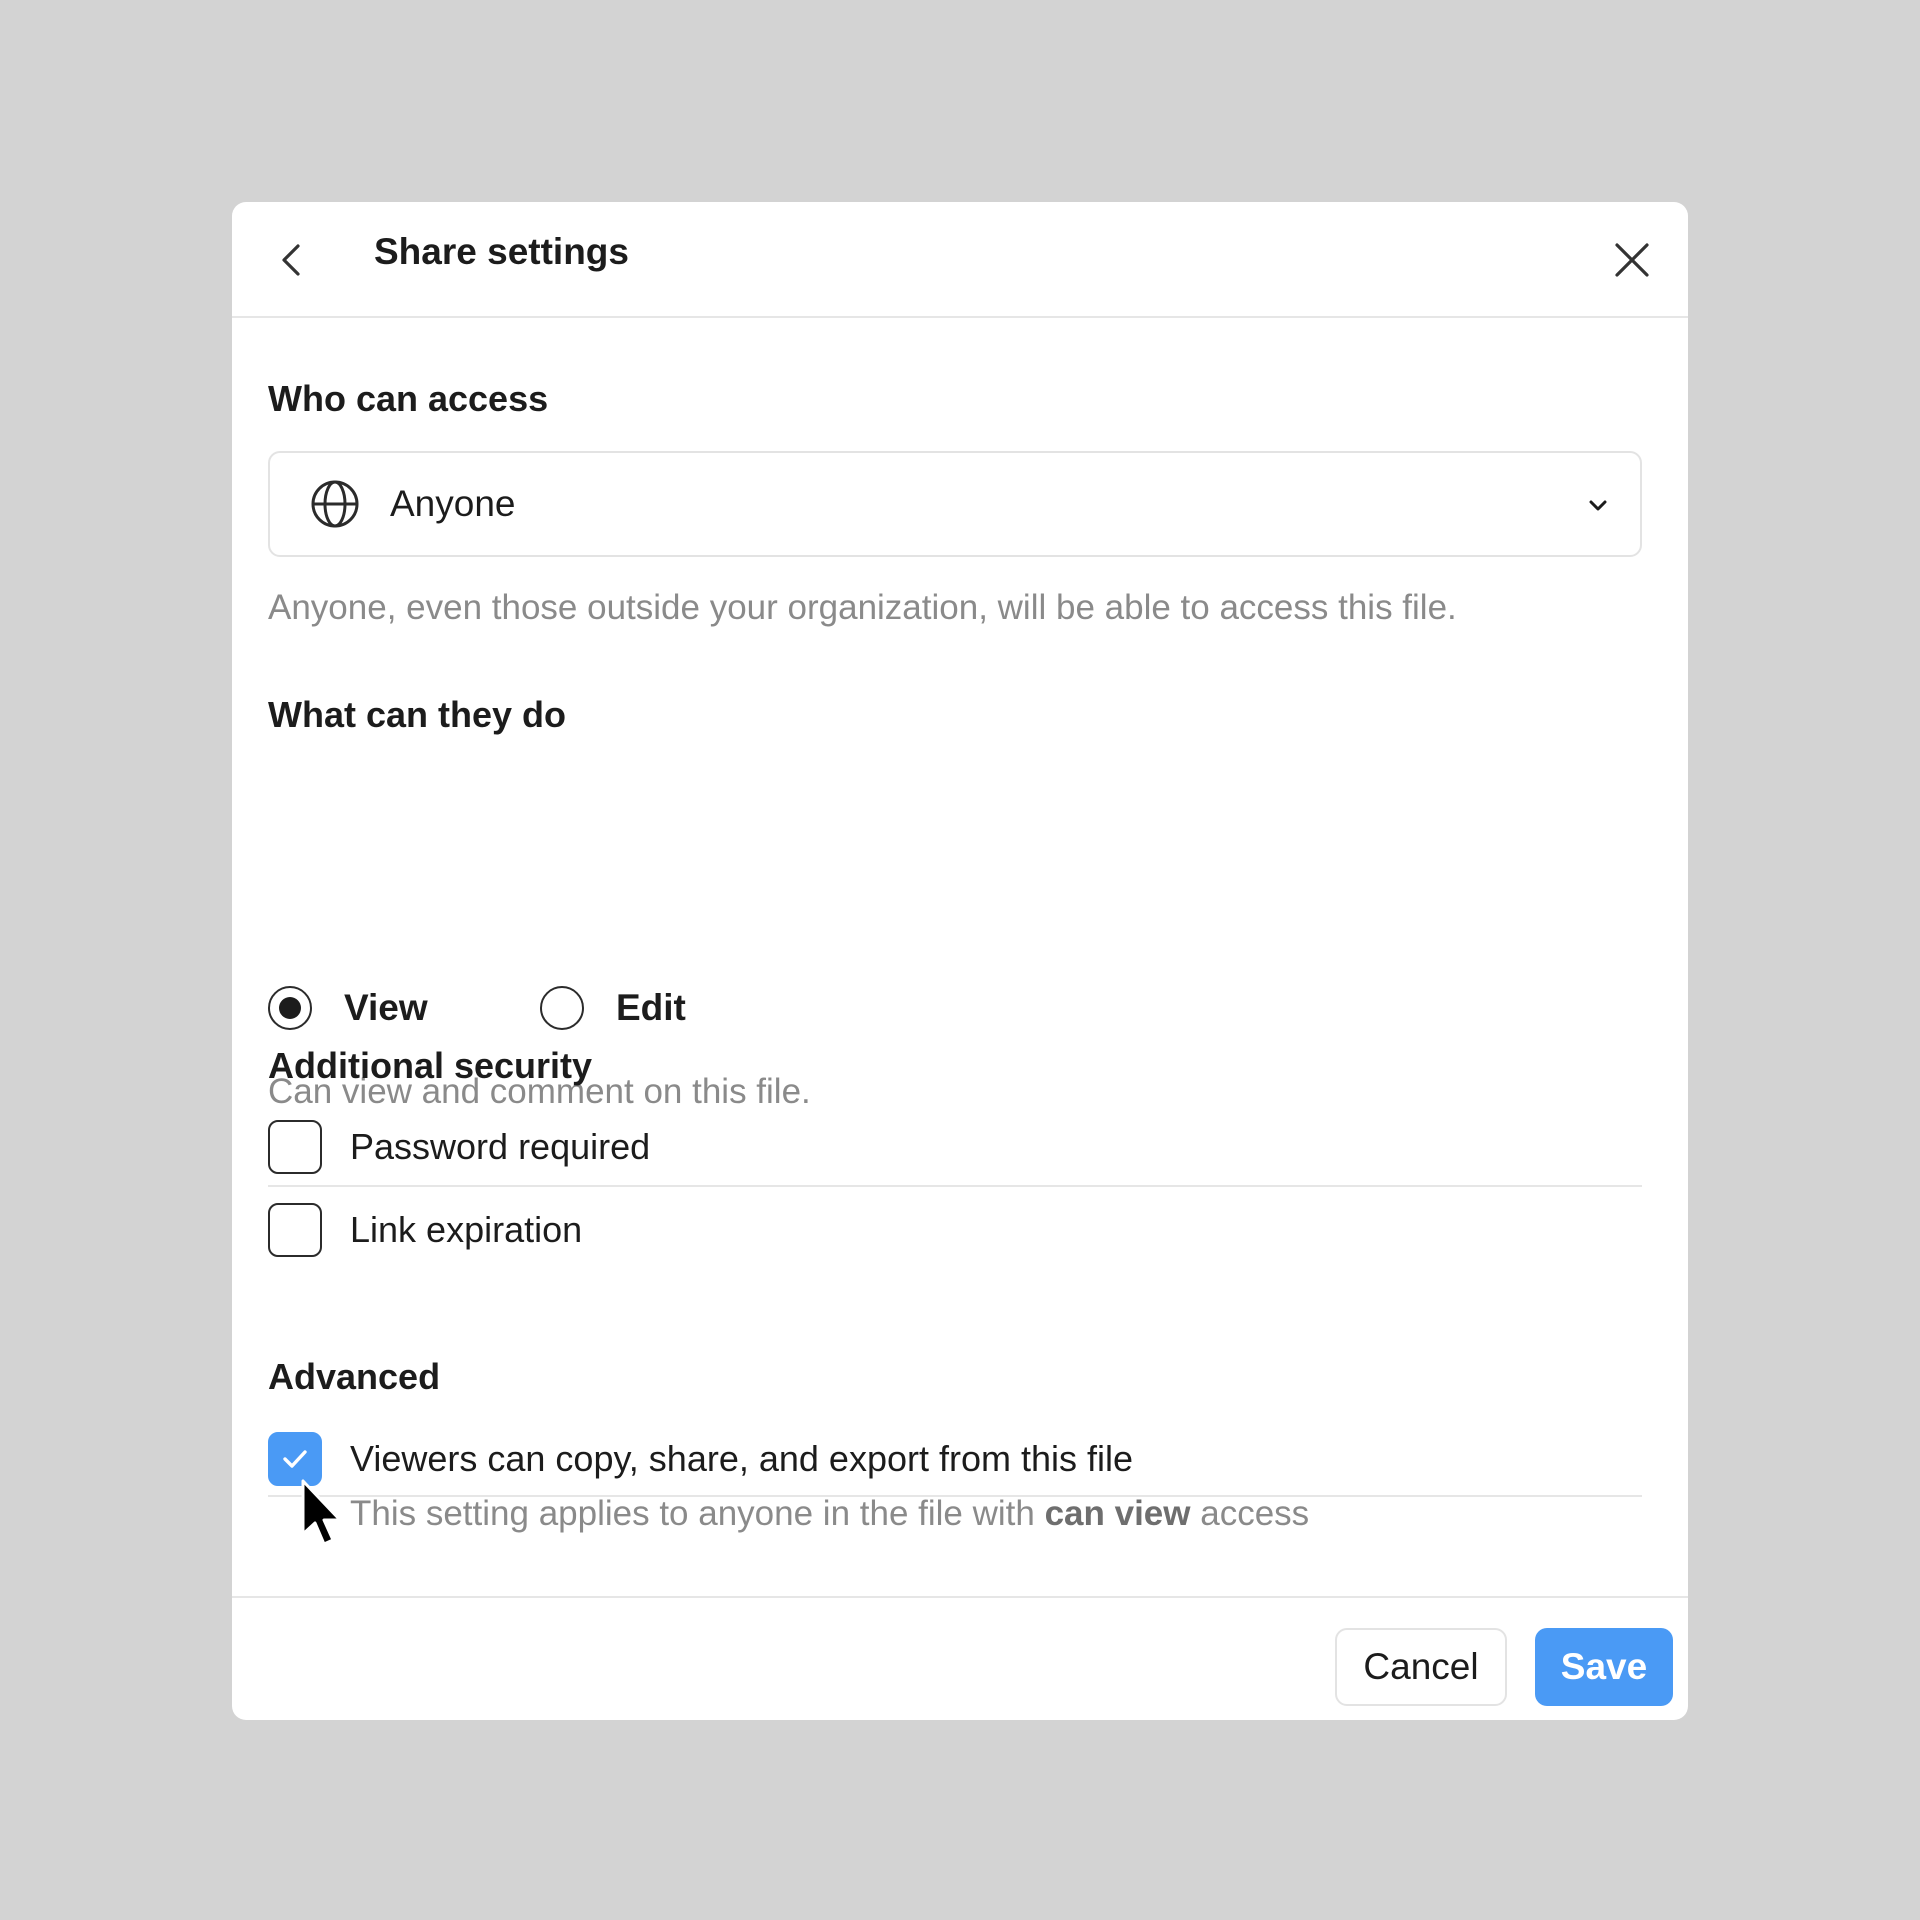 Image resolution: width=1920 pixels, height=1920 pixels. What do you see at coordinates (386, 1007) in the screenshot?
I see `radio-view-label: View` at bounding box center [386, 1007].